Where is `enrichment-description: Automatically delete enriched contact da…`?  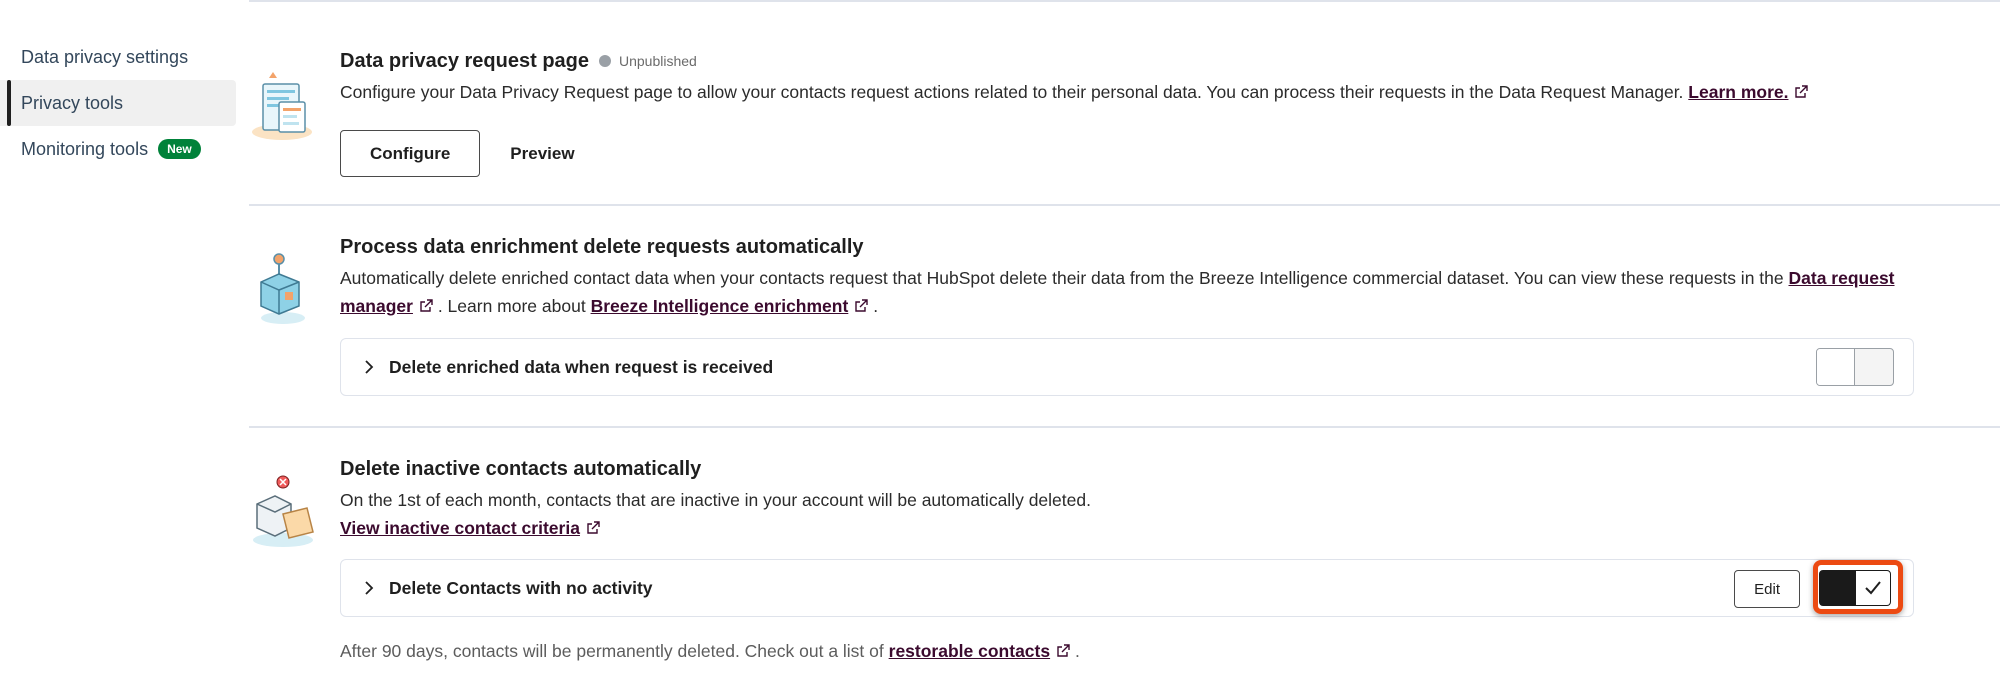 enrichment-description: Automatically delete enriched contact da… is located at coordinates (1127, 292).